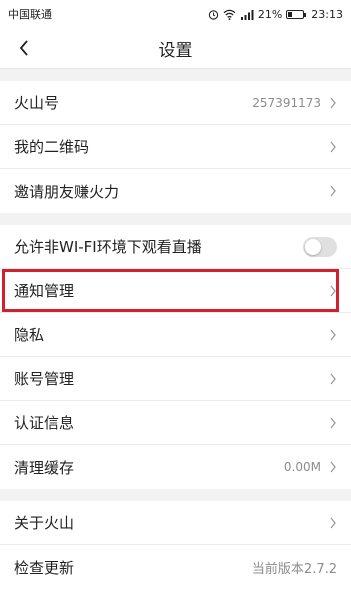 This screenshot has height=589, width=351. I want to click on toggle-knob, so click(313, 246).